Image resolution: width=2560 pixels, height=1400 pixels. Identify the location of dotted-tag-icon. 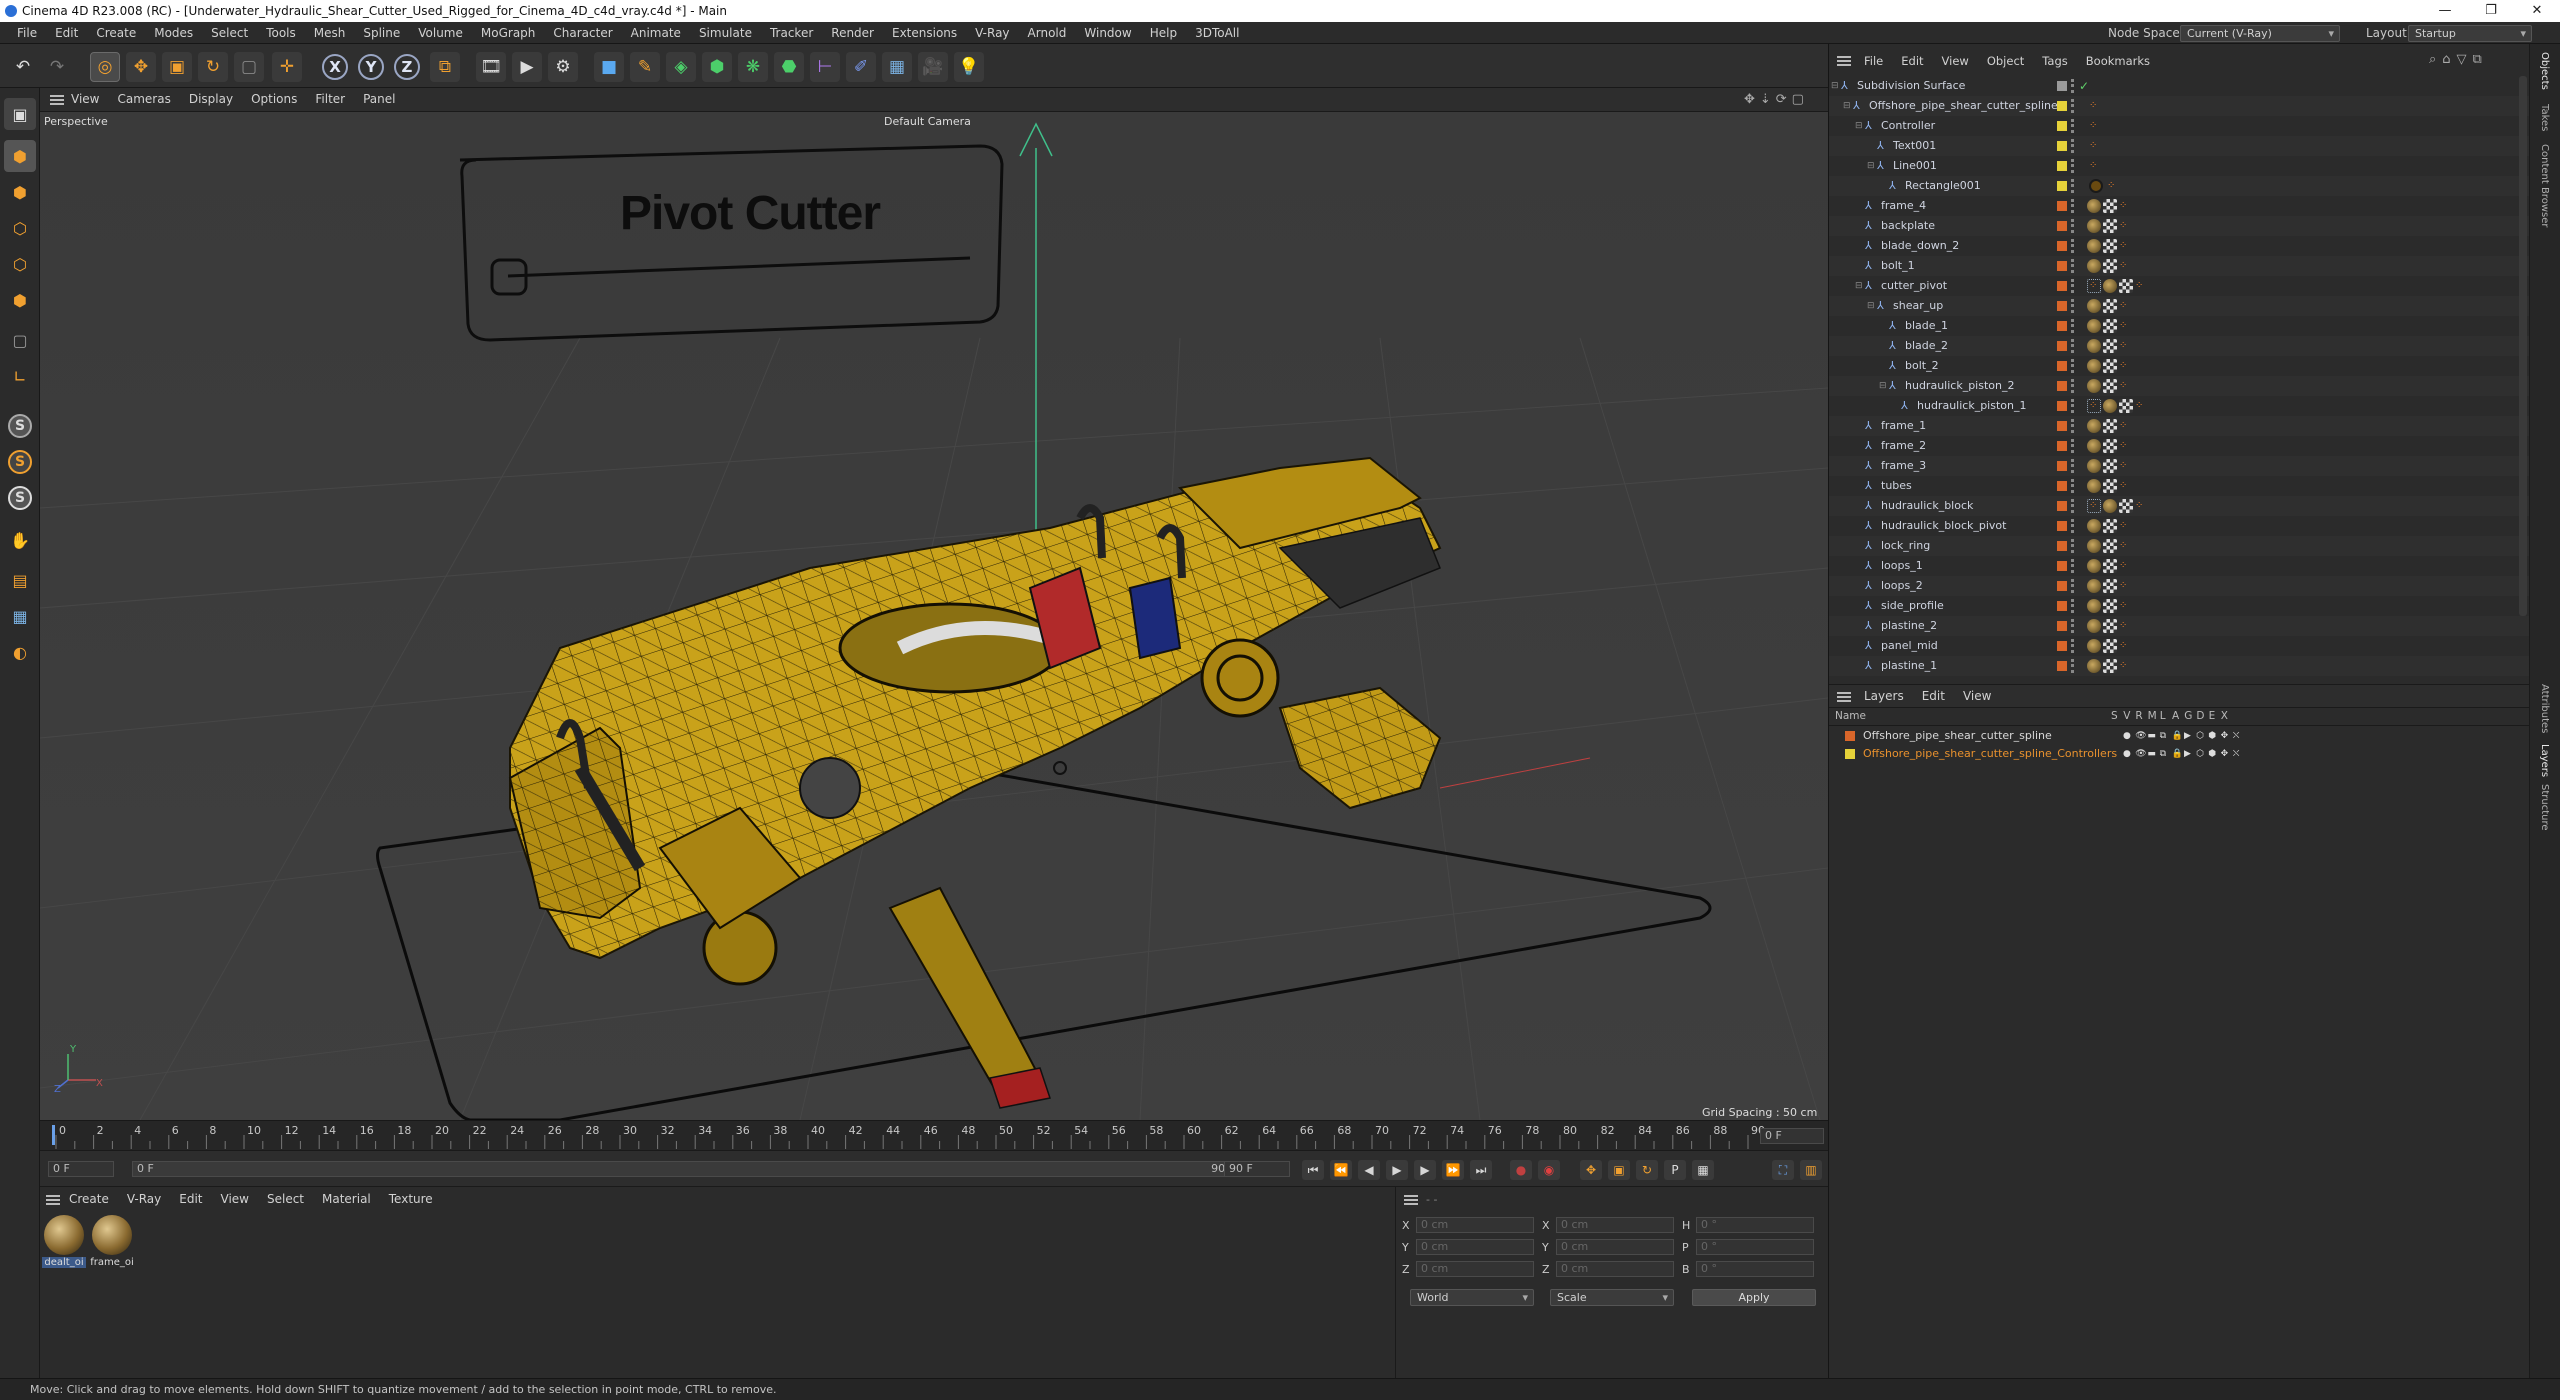
(2094, 286).